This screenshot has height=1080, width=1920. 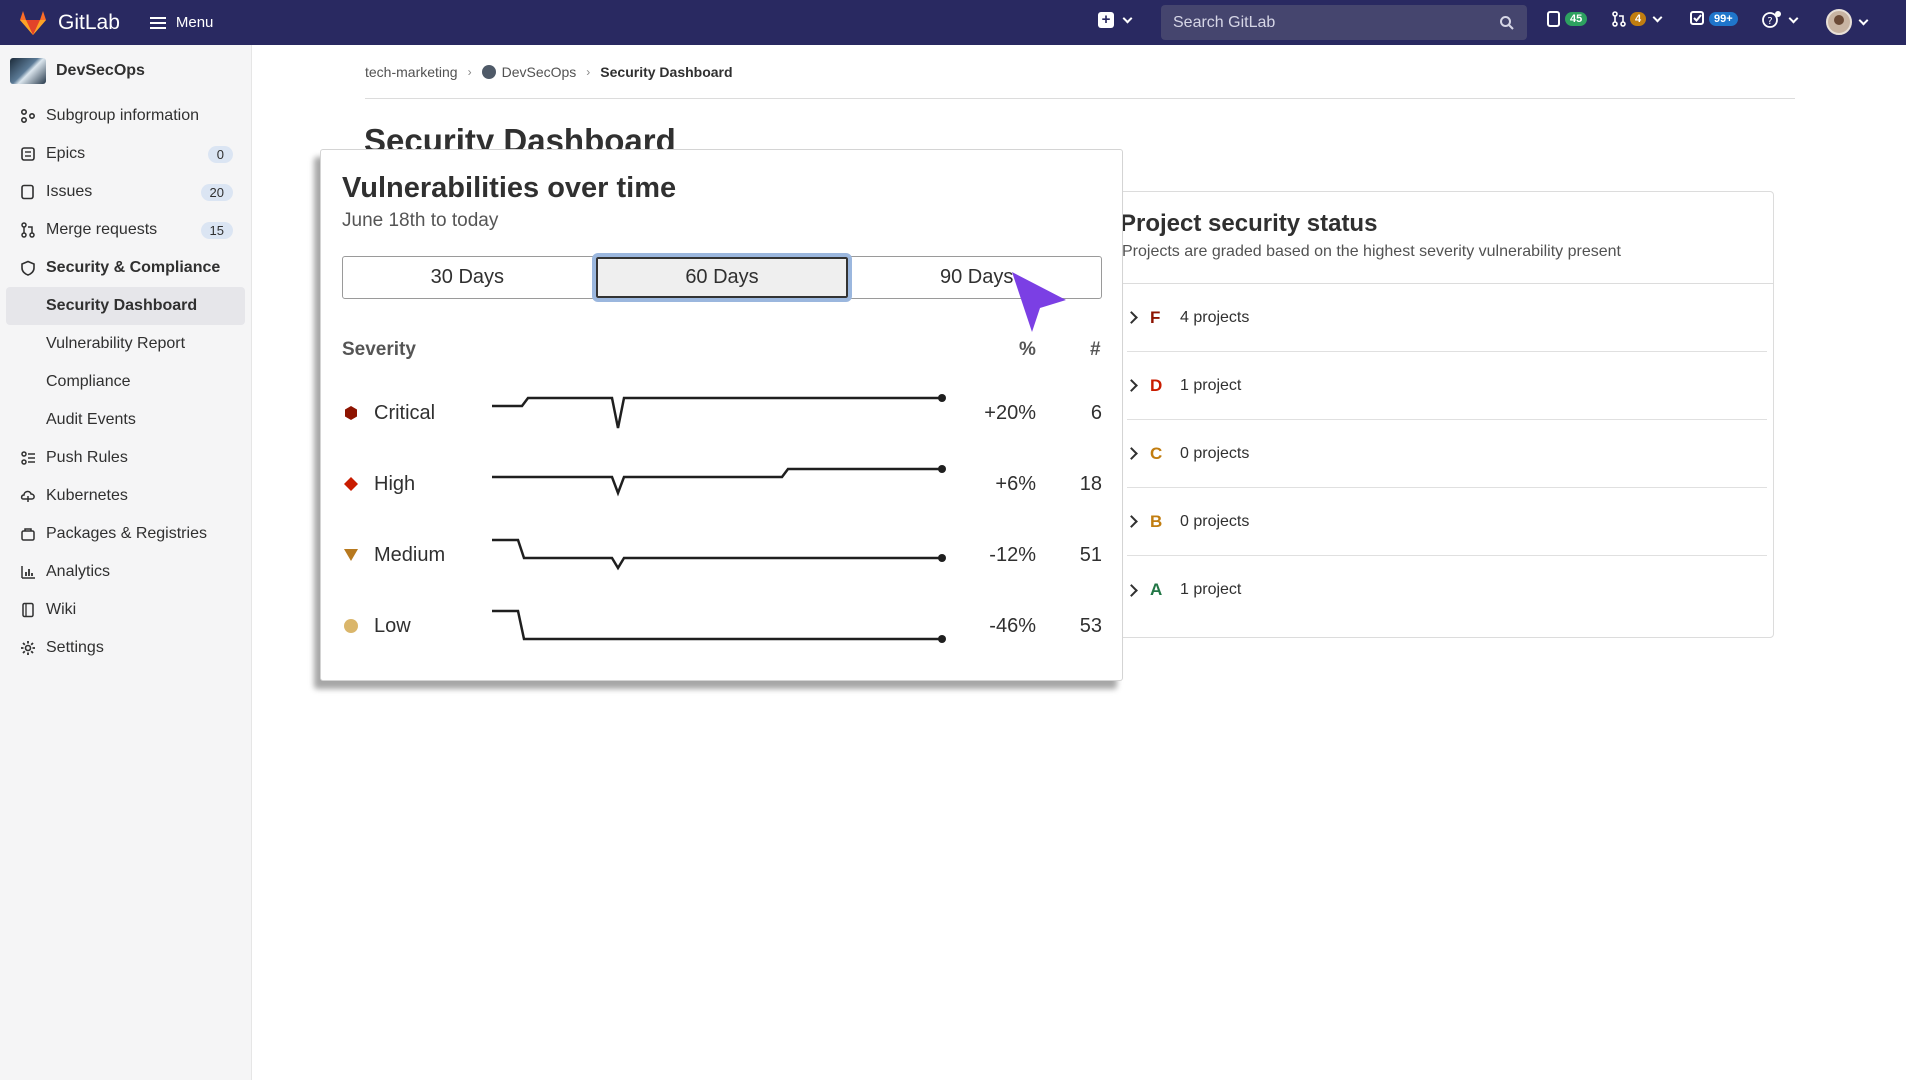 I want to click on grade-letter: F, so click(x=1155, y=317).